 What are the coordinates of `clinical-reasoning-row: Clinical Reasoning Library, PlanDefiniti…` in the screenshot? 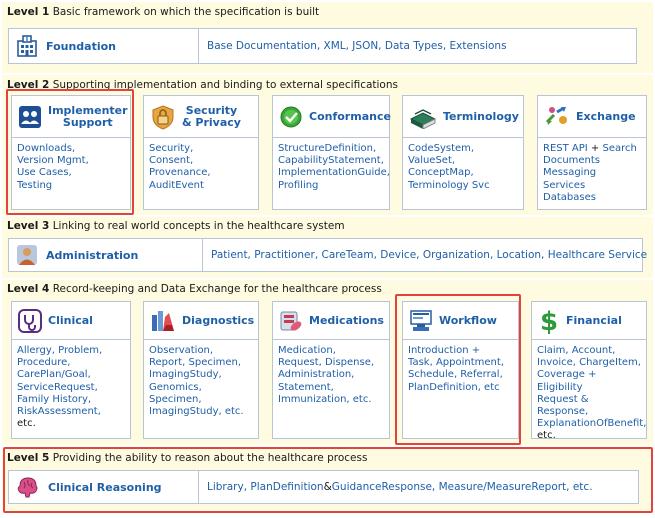 It's located at (323, 487).